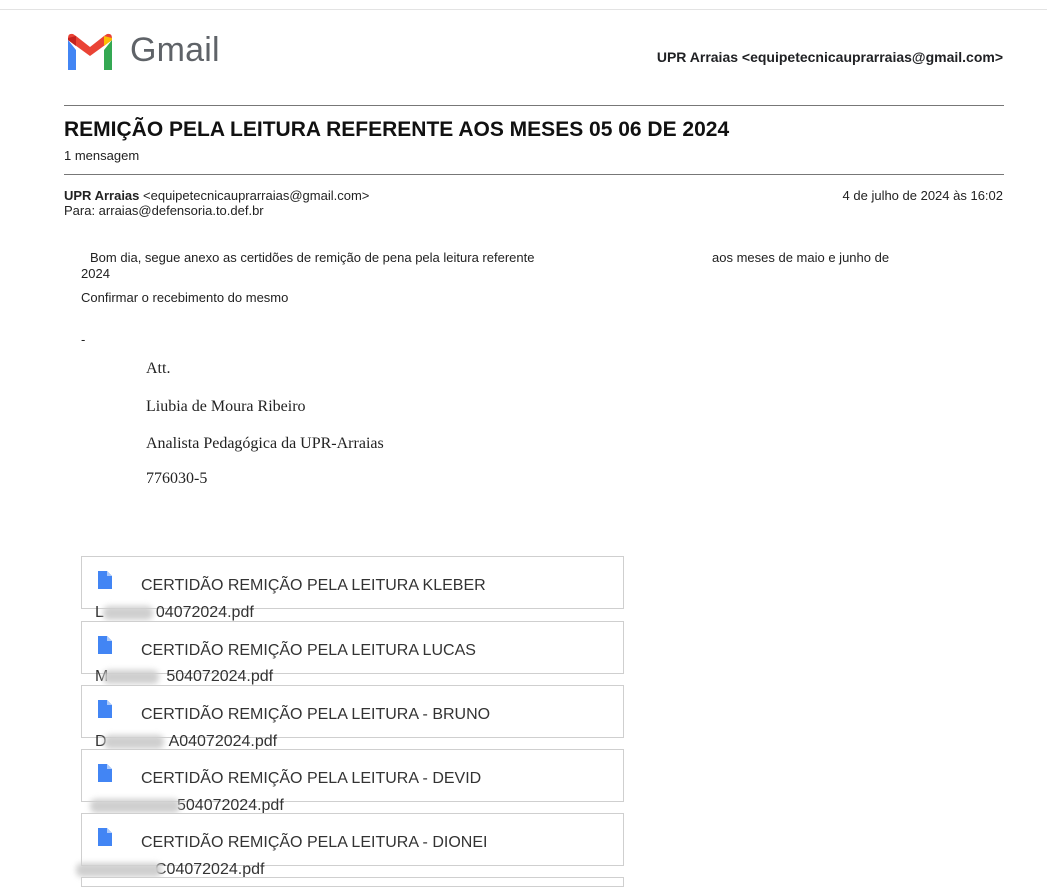  I want to click on body-text-line1-cont: aos meses de maio e junho de, so click(801, 257).